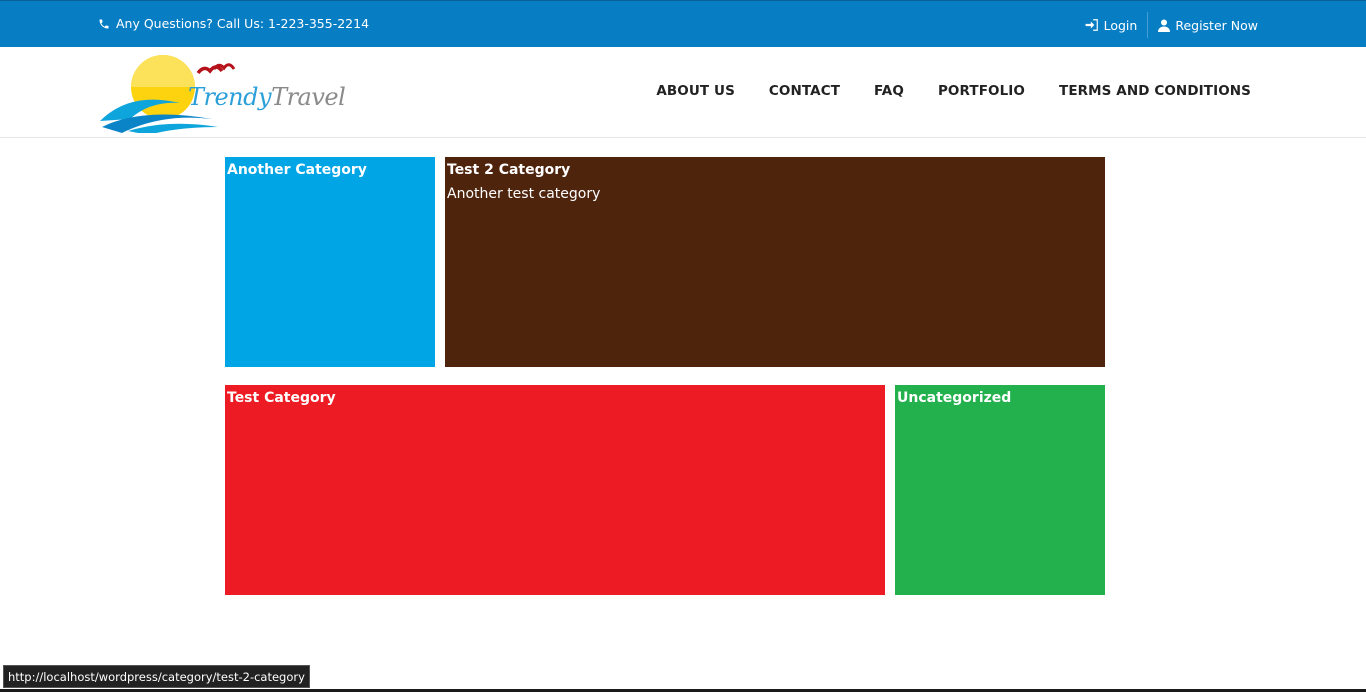 The height and width of the screenshot is (692, 1366). I want to click on nav-contact: CONTACT, so click(804, 91).